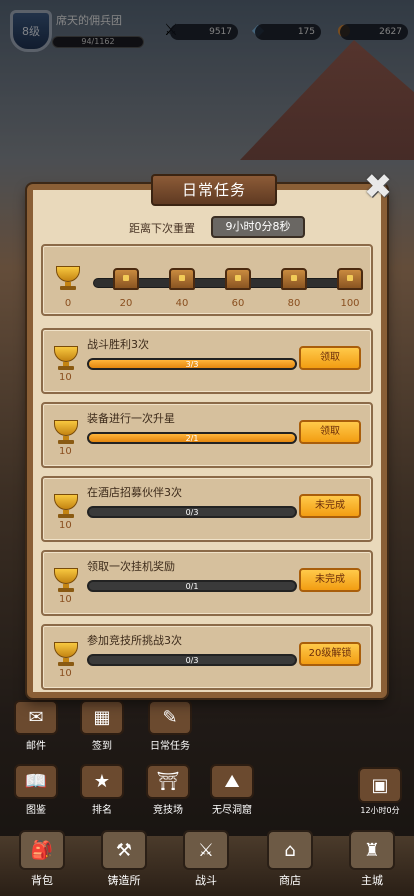 This screenshot has height=896, width=414. Describe the element at coordinates (102, 781) in the screenshot. I see `star-icon: ★` at that location.